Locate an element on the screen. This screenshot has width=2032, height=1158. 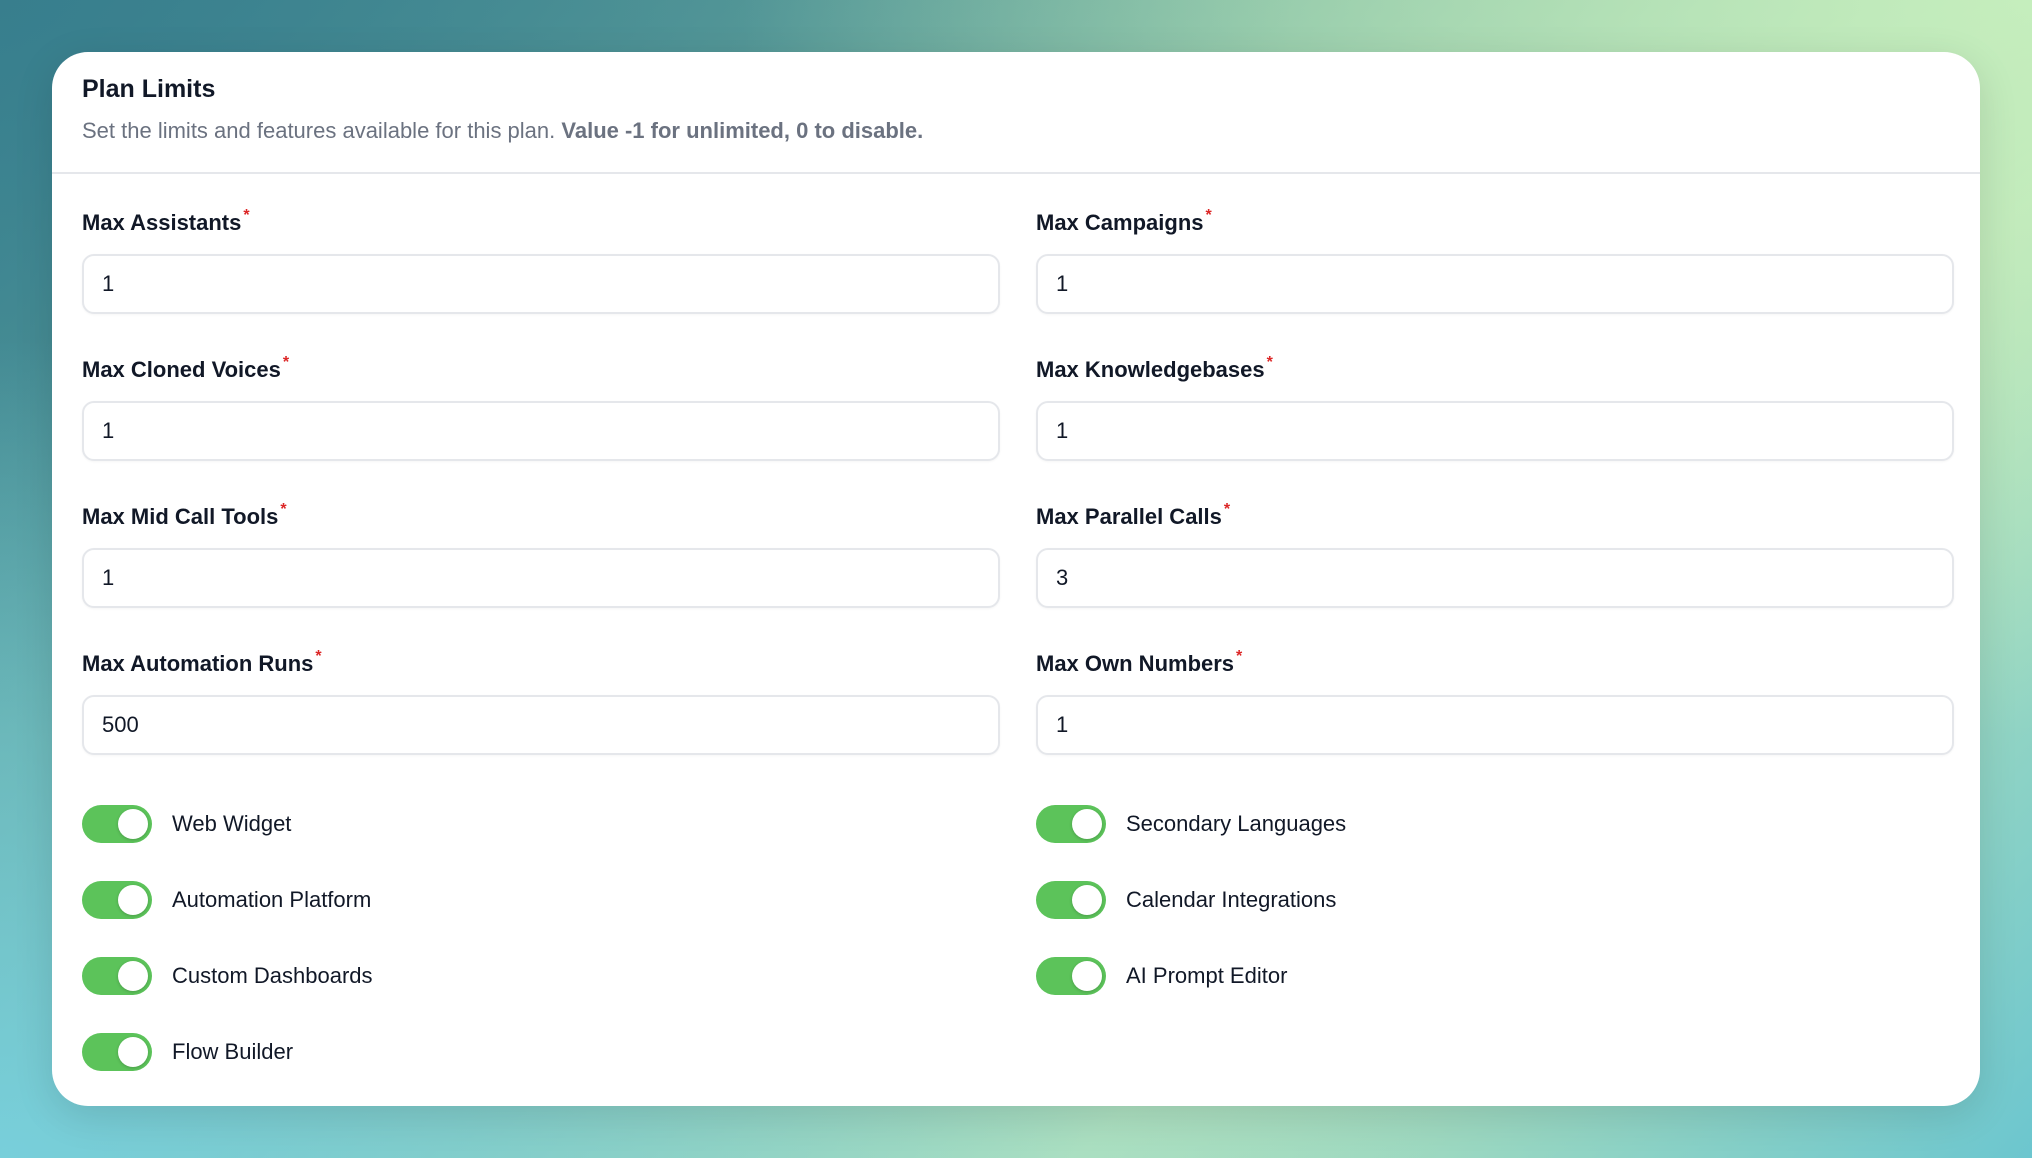
max-automation-runs-input is located at coordinates (541, 725).